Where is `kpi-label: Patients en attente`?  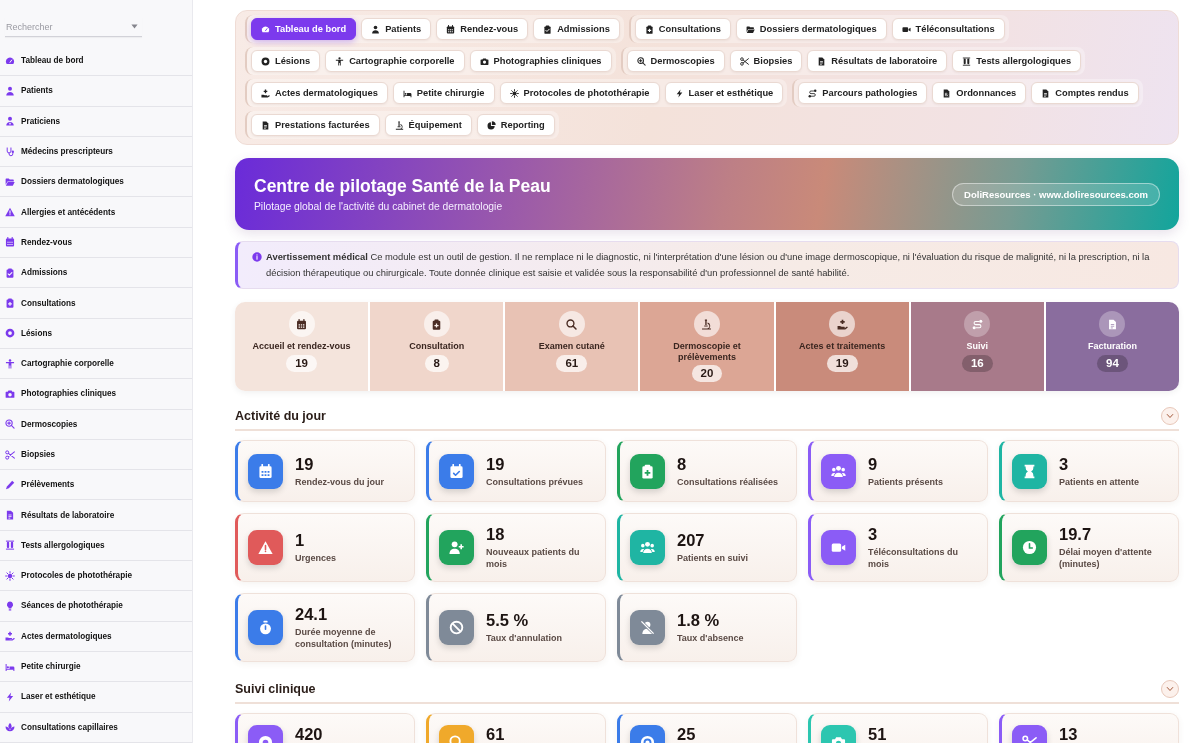
kpi-label: Patients en attente is located at coordinates (1099, 481).